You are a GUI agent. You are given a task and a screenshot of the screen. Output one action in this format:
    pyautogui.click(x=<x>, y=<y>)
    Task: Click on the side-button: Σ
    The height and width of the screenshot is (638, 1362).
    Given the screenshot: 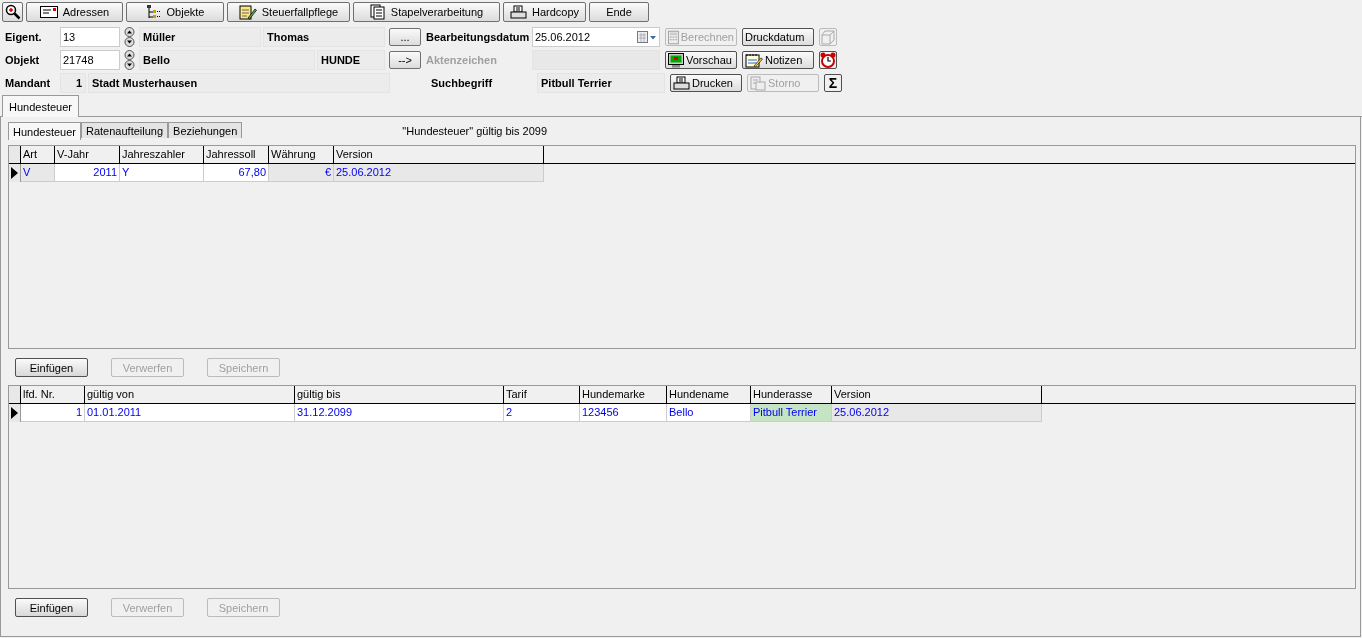 What is the action you would take?
    pyautogui.click(x=833, y=83)
    